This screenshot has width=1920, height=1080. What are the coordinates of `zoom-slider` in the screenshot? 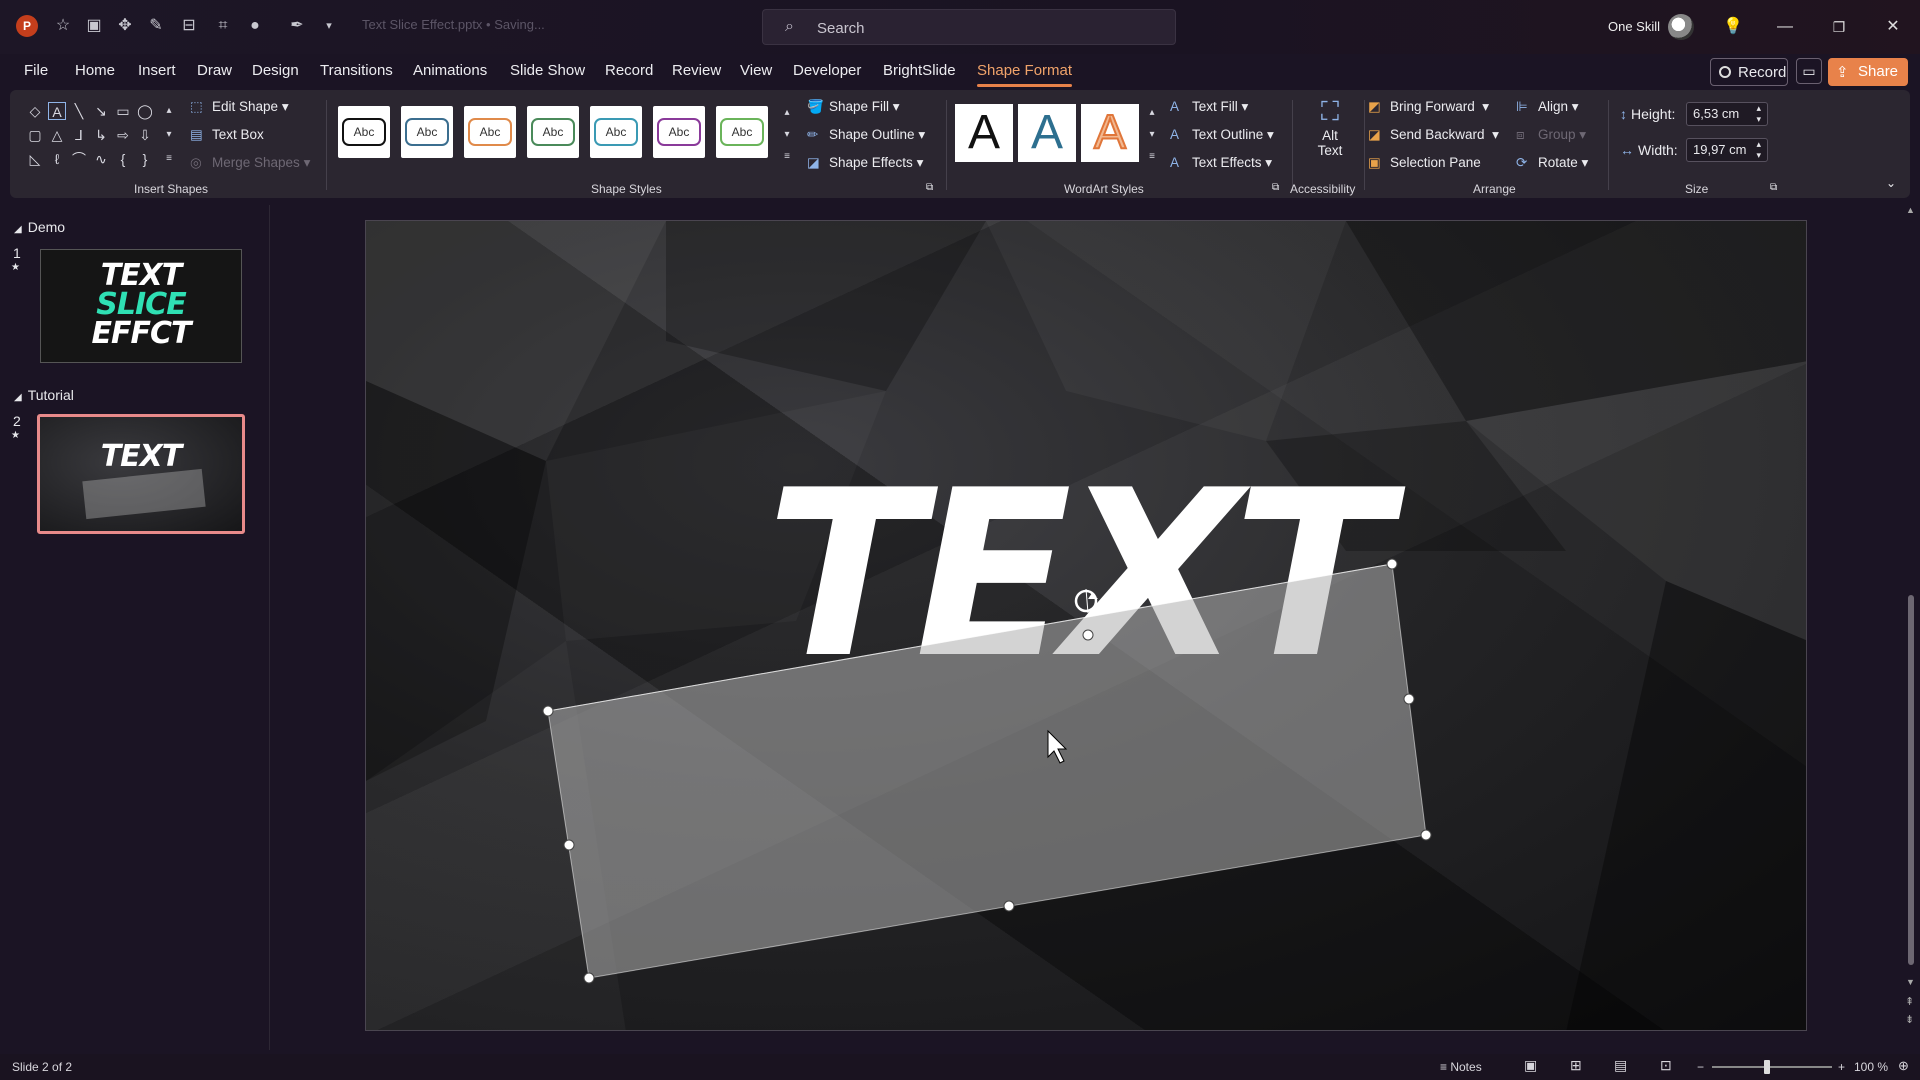 It's located at (1772, 1067).